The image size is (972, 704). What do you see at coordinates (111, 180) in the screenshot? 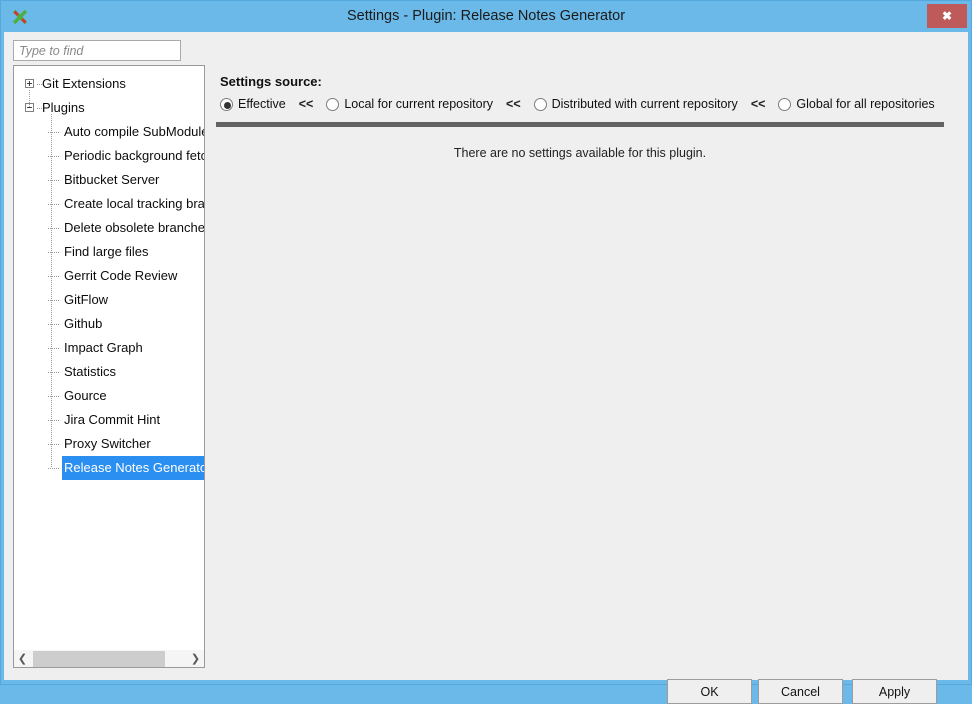
I see `tree-node-label: Bitbucket Server` at bounding box center [111, 180].